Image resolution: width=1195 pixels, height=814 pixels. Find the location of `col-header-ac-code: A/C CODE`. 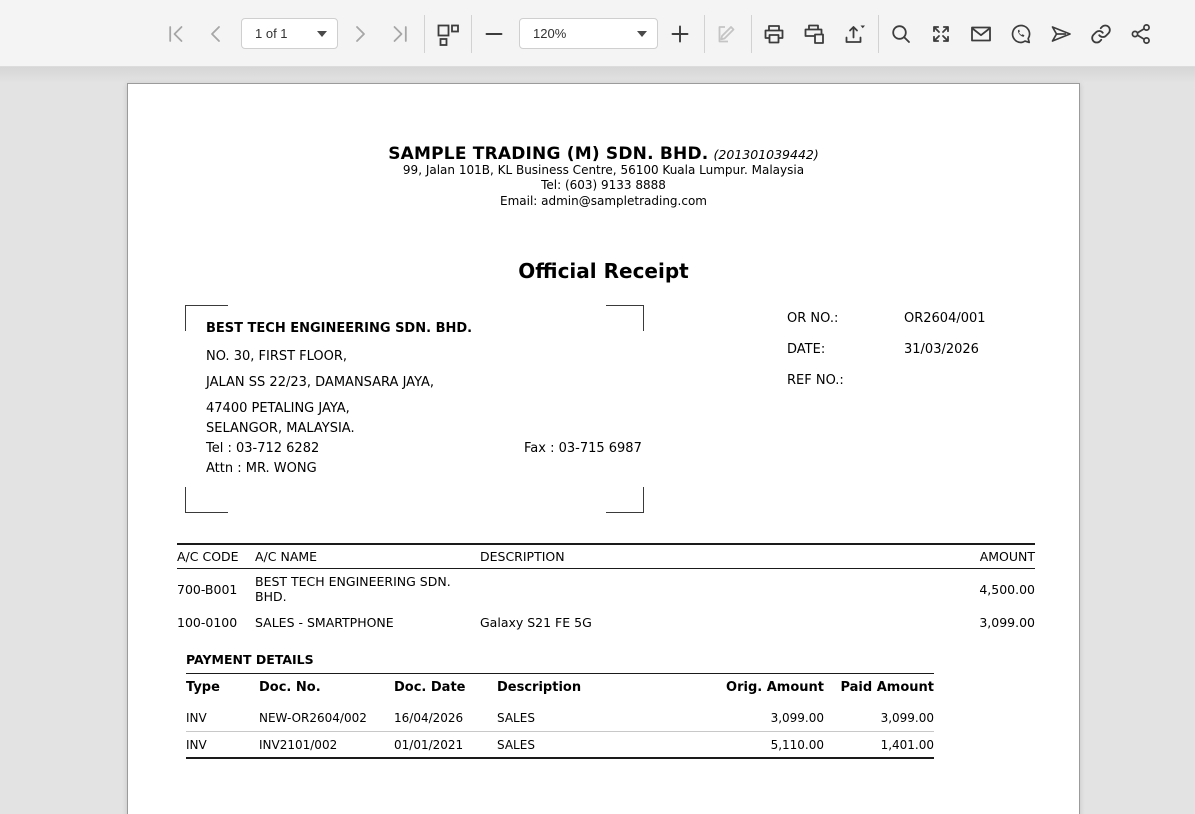

col-header-ac-code: A/C CODE is located at coordinates (208, 556).